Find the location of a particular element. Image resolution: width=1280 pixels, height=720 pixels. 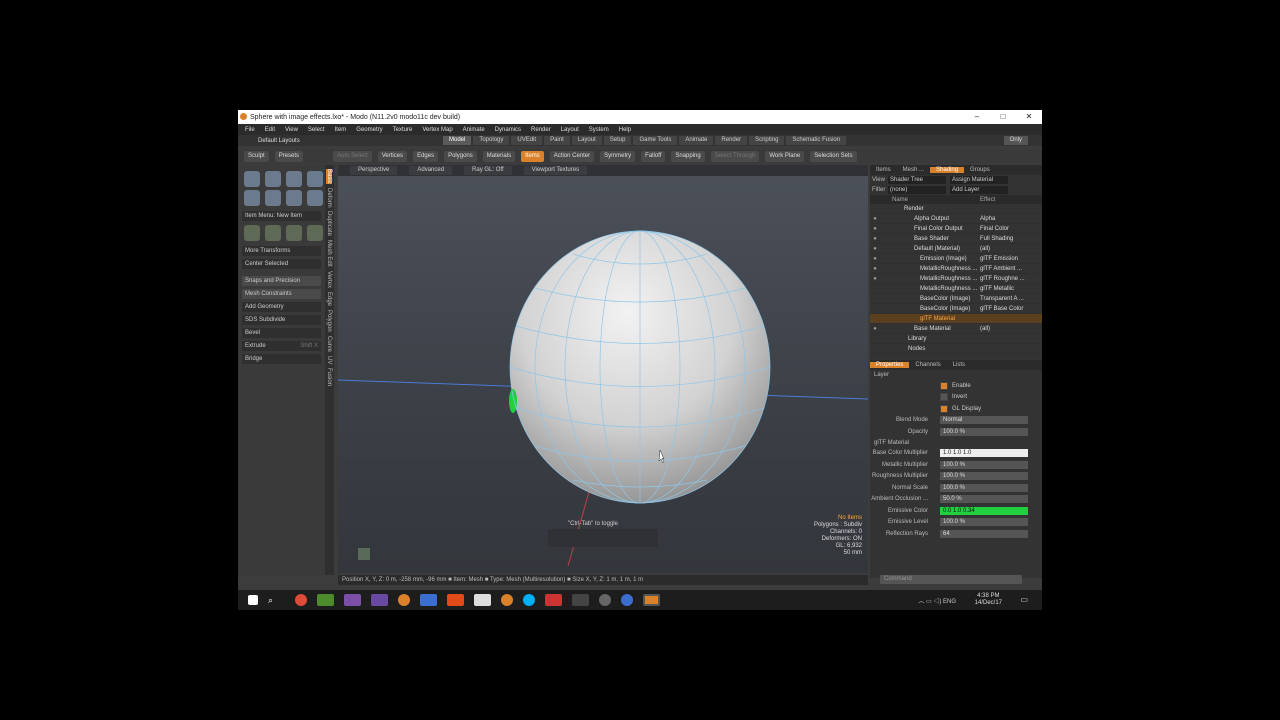

tab-uv: UV is located at coordinates (329, 360).